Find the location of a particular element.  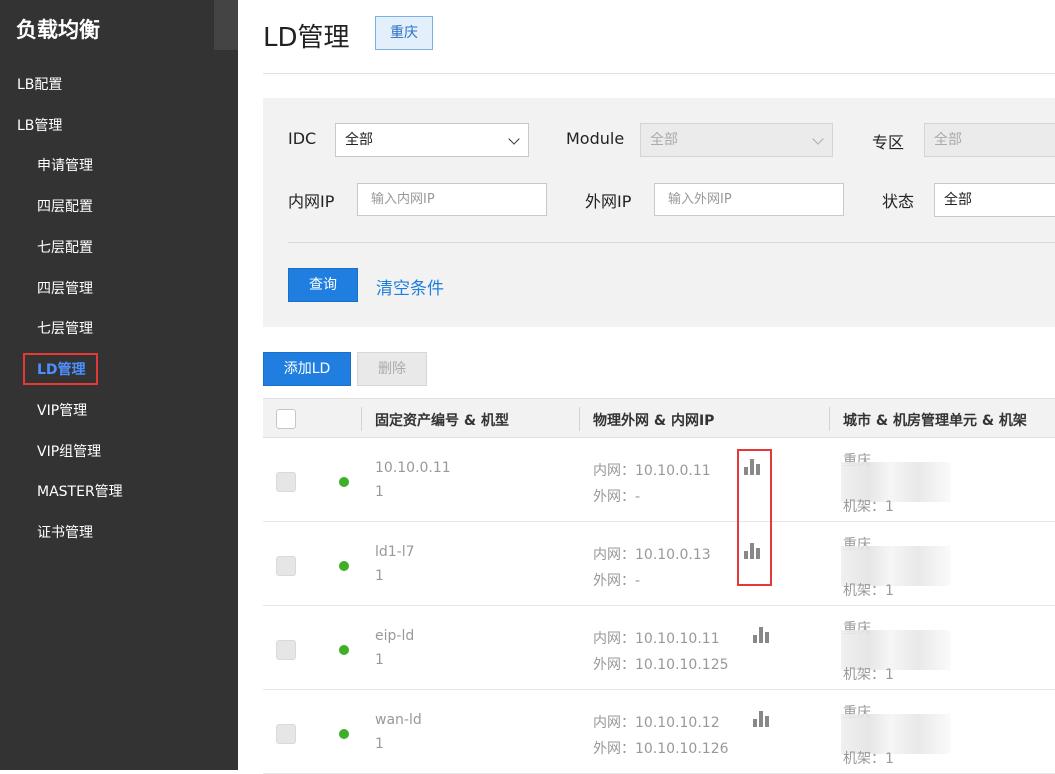

idc-select-value: 全部 is located at coordinates (359, 140).